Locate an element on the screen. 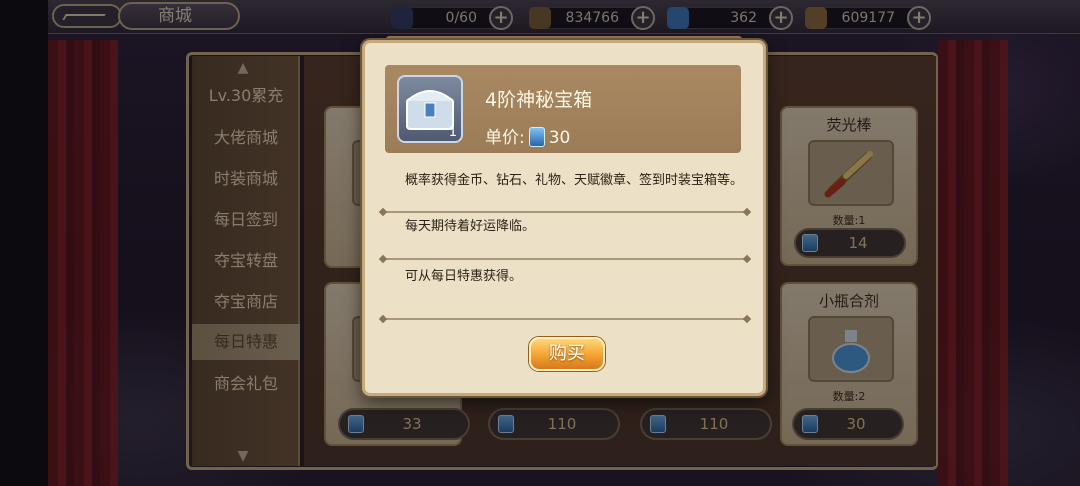 Image resolution: width=1080 pixels, height=486 pixels. item-flavor-text: 每天期待着好运降临。 is located at coordinates (470, 226).